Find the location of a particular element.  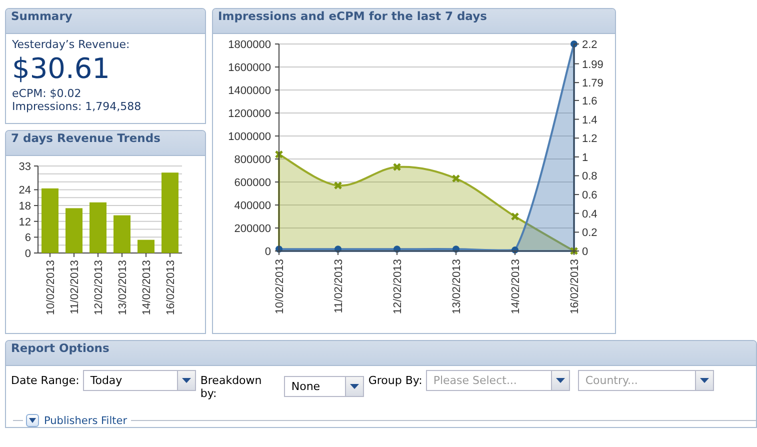

axis-label: 1.4 is located at coordinates (590, 120).